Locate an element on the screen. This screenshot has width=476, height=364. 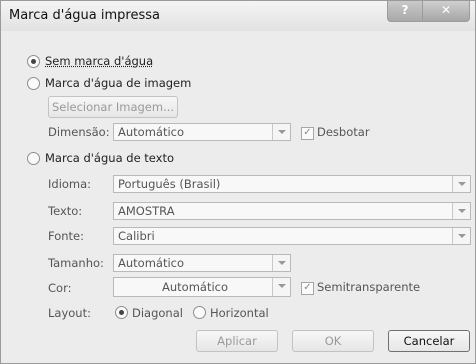
layout-diagonal-label: Diagonal is located at coordinates (157, 313).